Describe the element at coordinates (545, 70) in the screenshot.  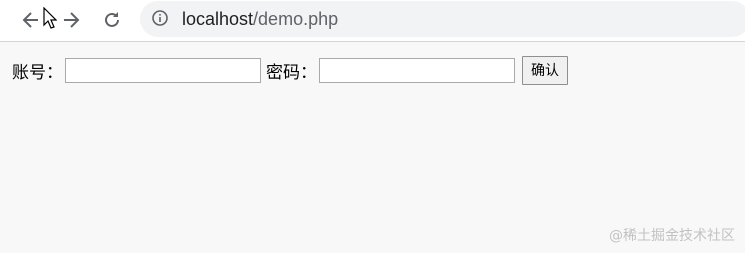
I see `confirm-button: 确认` at that location.